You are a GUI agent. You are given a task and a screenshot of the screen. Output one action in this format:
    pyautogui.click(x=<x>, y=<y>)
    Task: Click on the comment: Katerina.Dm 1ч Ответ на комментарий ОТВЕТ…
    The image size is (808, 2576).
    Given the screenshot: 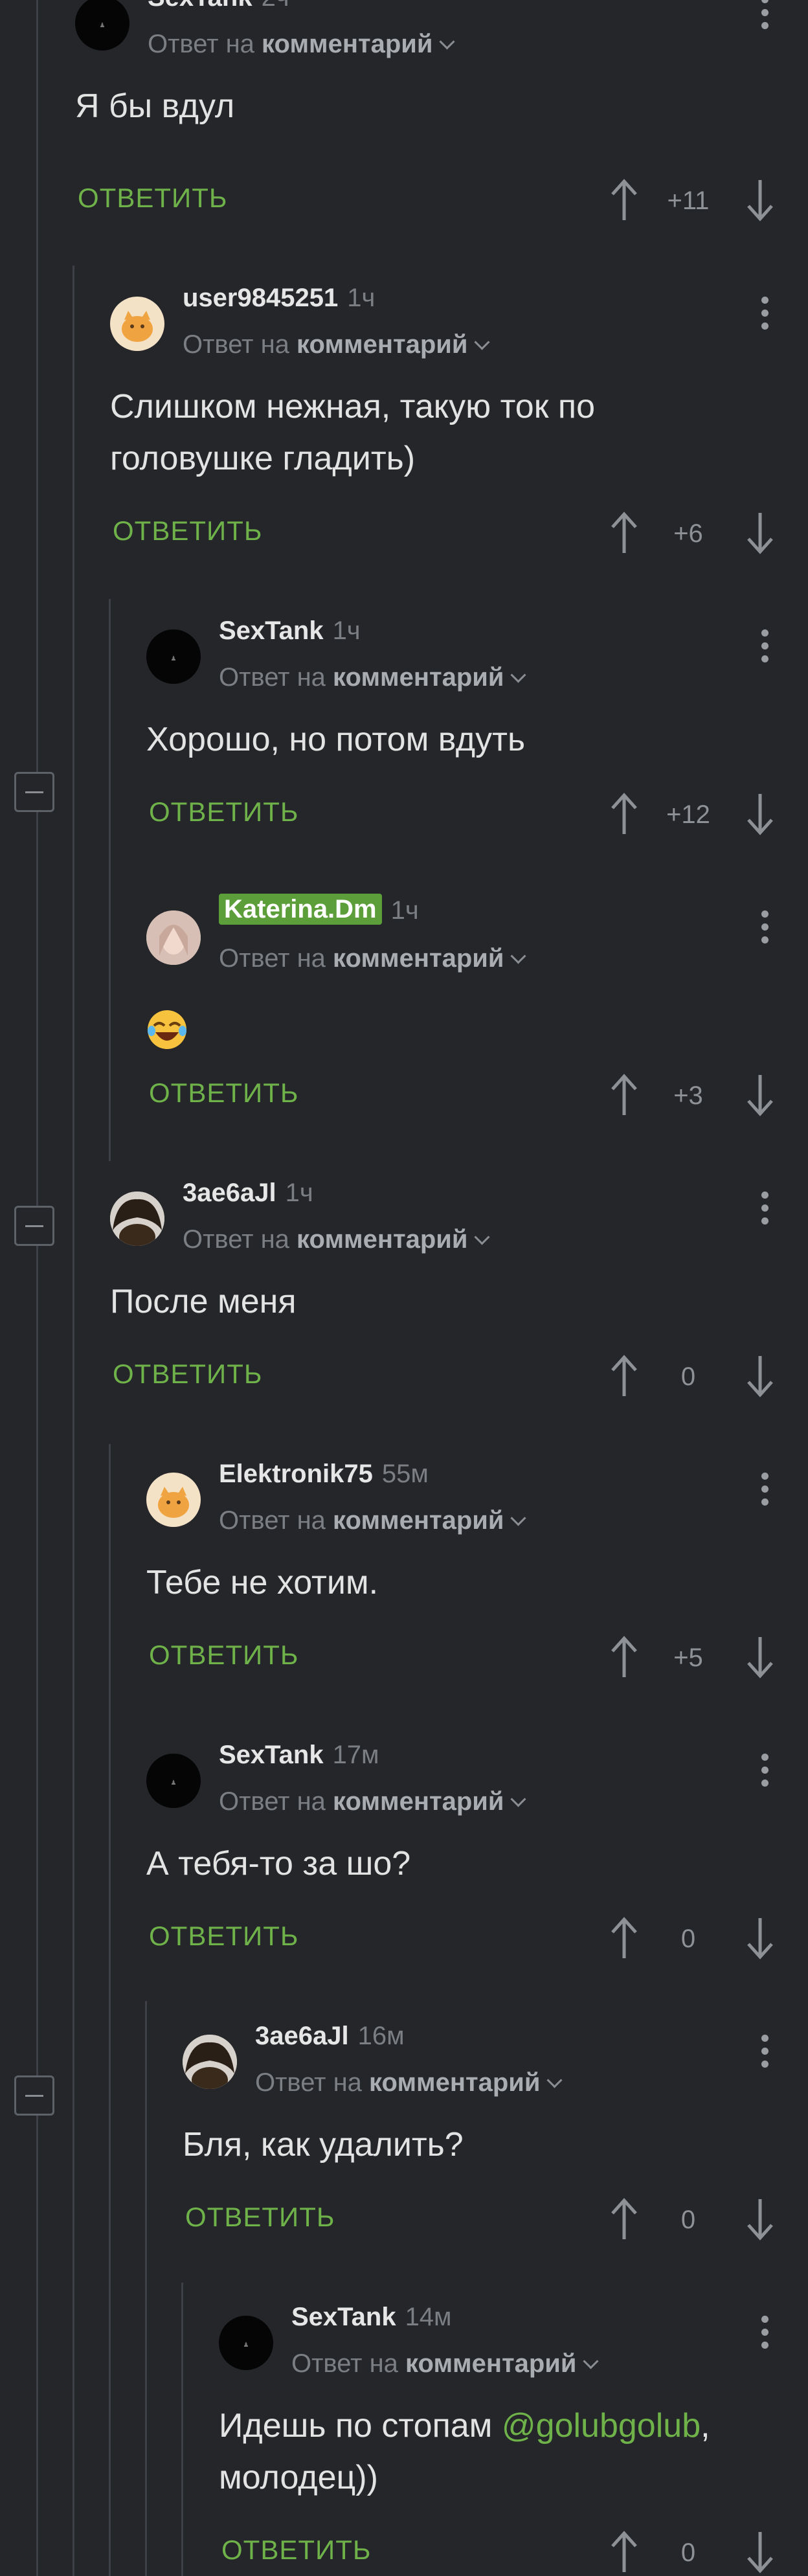 What is the action you would take?
    pyautogui.click(x=477, y=1004)
    